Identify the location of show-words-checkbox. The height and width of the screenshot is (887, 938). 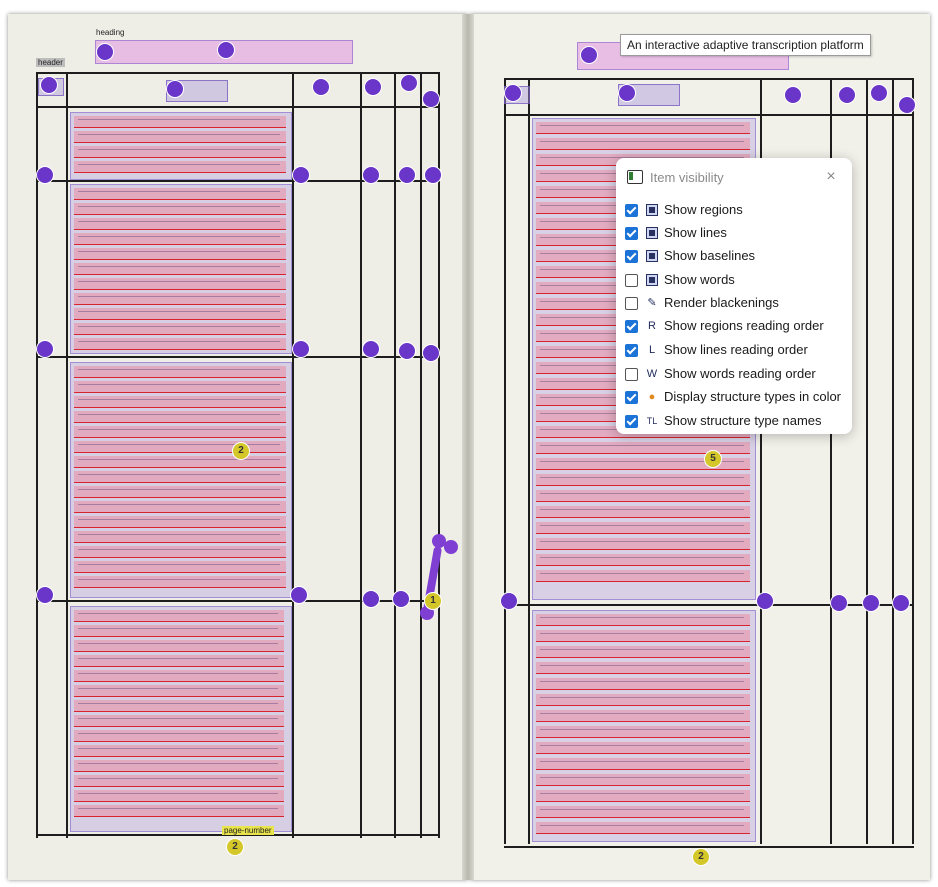
(631, 280).